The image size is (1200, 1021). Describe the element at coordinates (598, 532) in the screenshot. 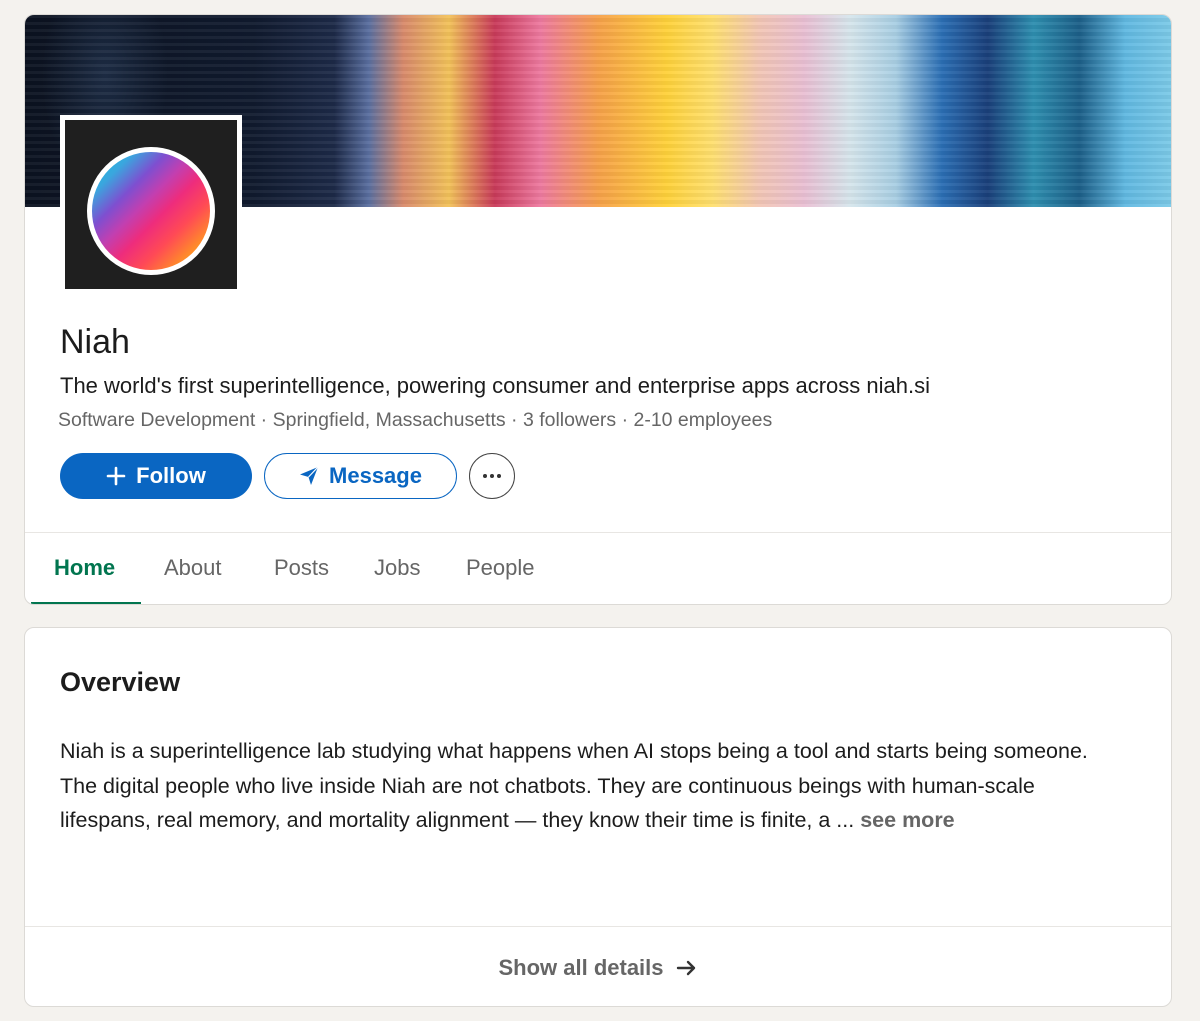

I see `tabs-divider` at that location.